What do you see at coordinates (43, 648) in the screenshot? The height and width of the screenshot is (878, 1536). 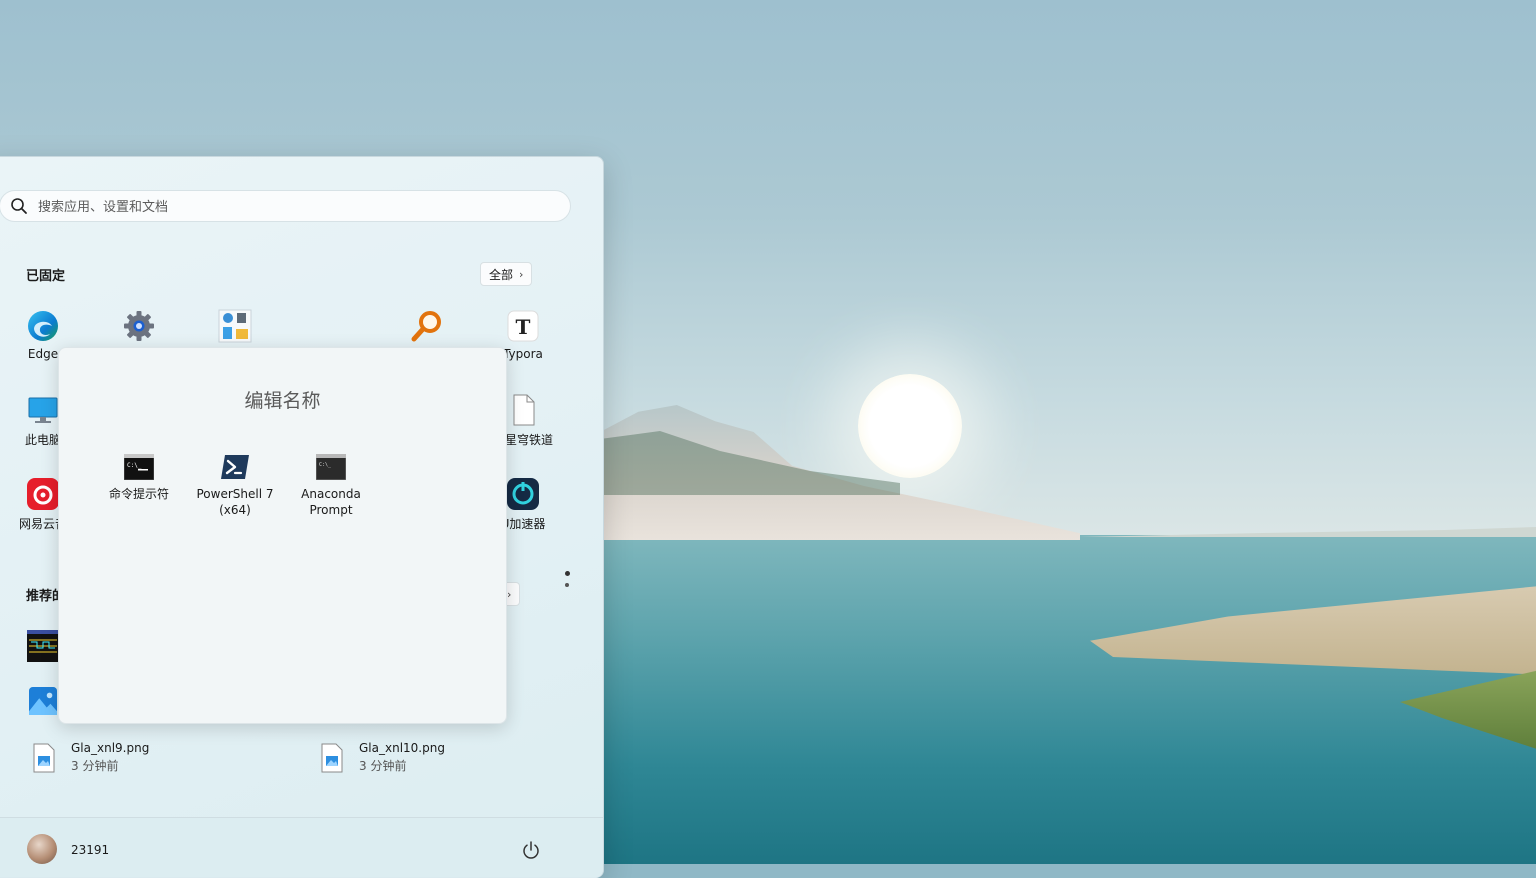 I see `recommended-thumbnail-icon` at bounding box center [43, 648].